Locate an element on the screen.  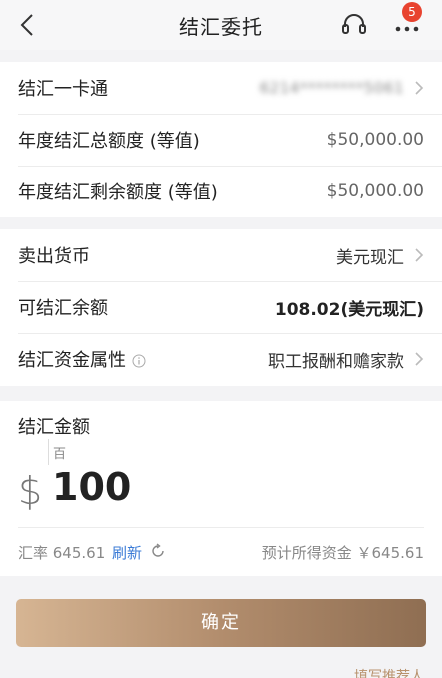
amount-input: 100 is located at coordinates (91, 487).